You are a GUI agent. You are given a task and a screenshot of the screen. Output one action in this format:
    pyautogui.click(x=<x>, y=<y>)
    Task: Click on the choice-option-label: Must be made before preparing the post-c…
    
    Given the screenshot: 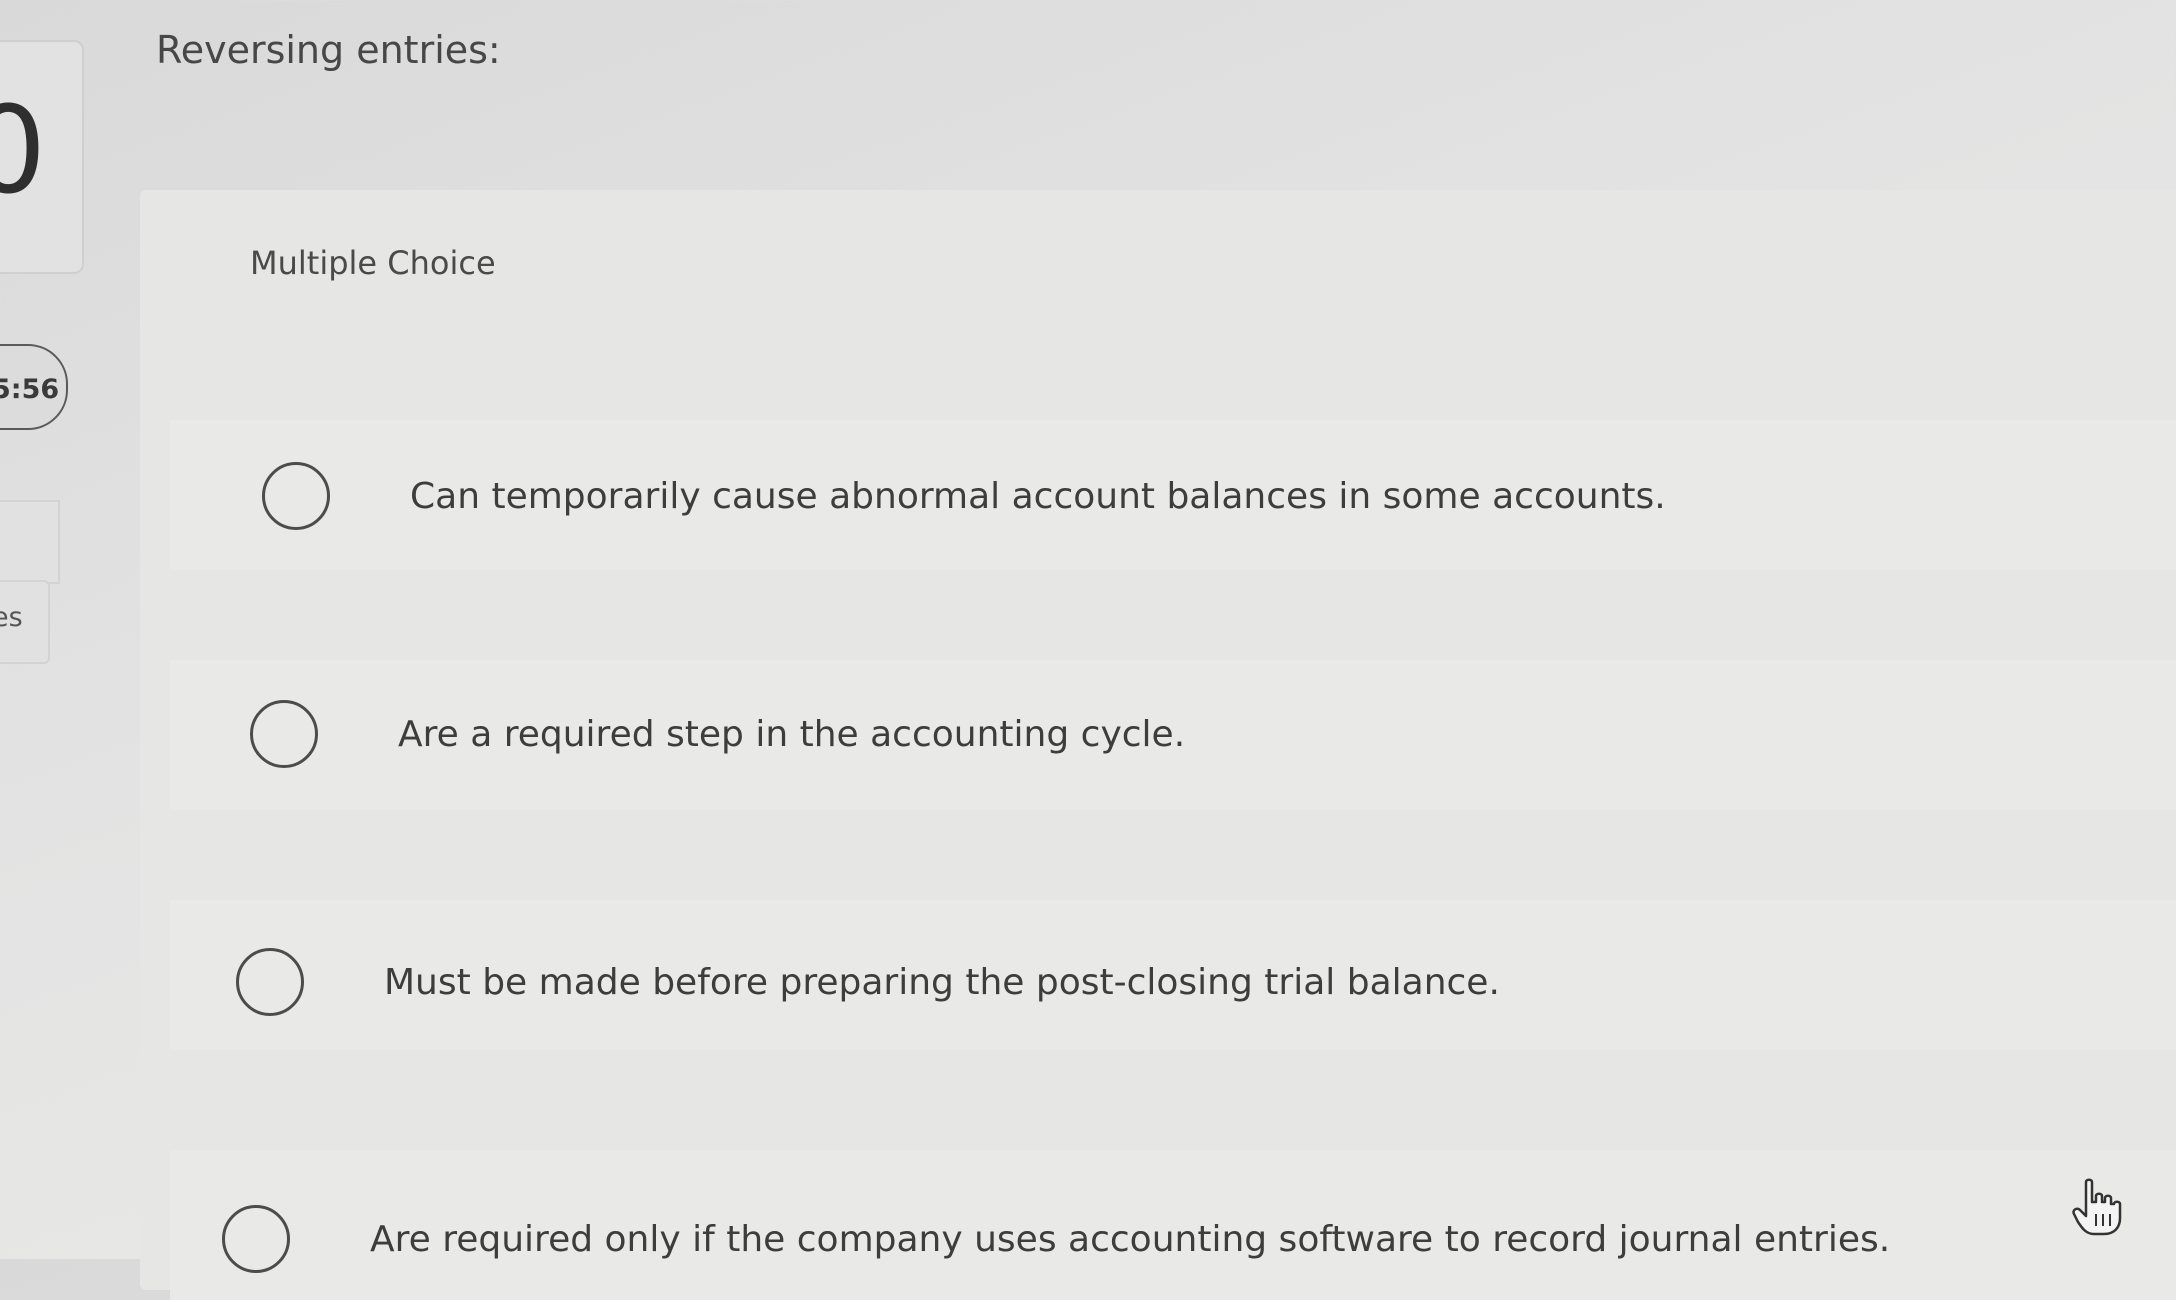 What is the action you would take?
    pyautogui.click(x=942, y=982)
    